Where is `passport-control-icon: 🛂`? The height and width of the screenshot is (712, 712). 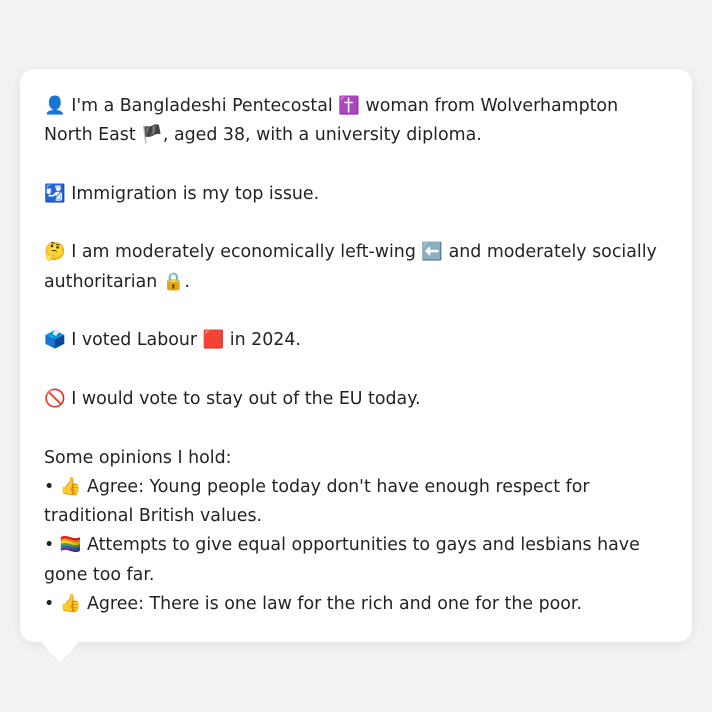
passport-control-icon: 🛂 is located at coordinates (55, 193).